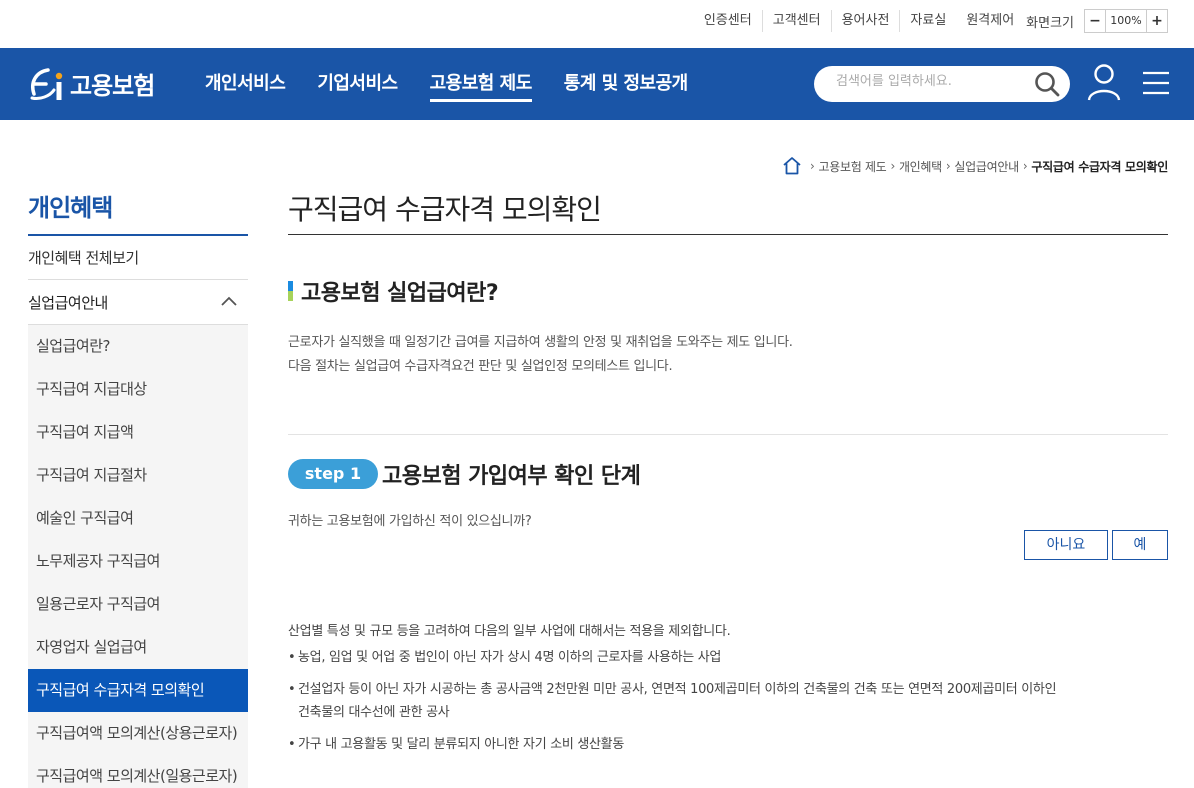  I want to click on menu-personal-services: 개인서비스, so click(245, 84).